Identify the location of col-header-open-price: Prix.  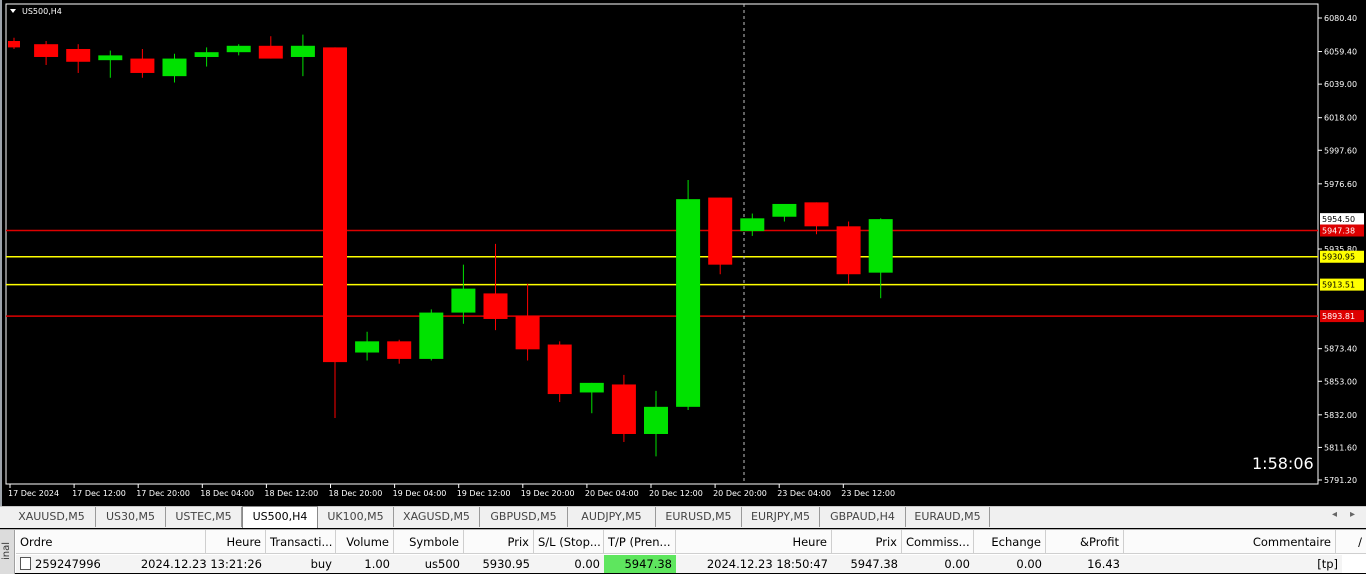
(499, 542).